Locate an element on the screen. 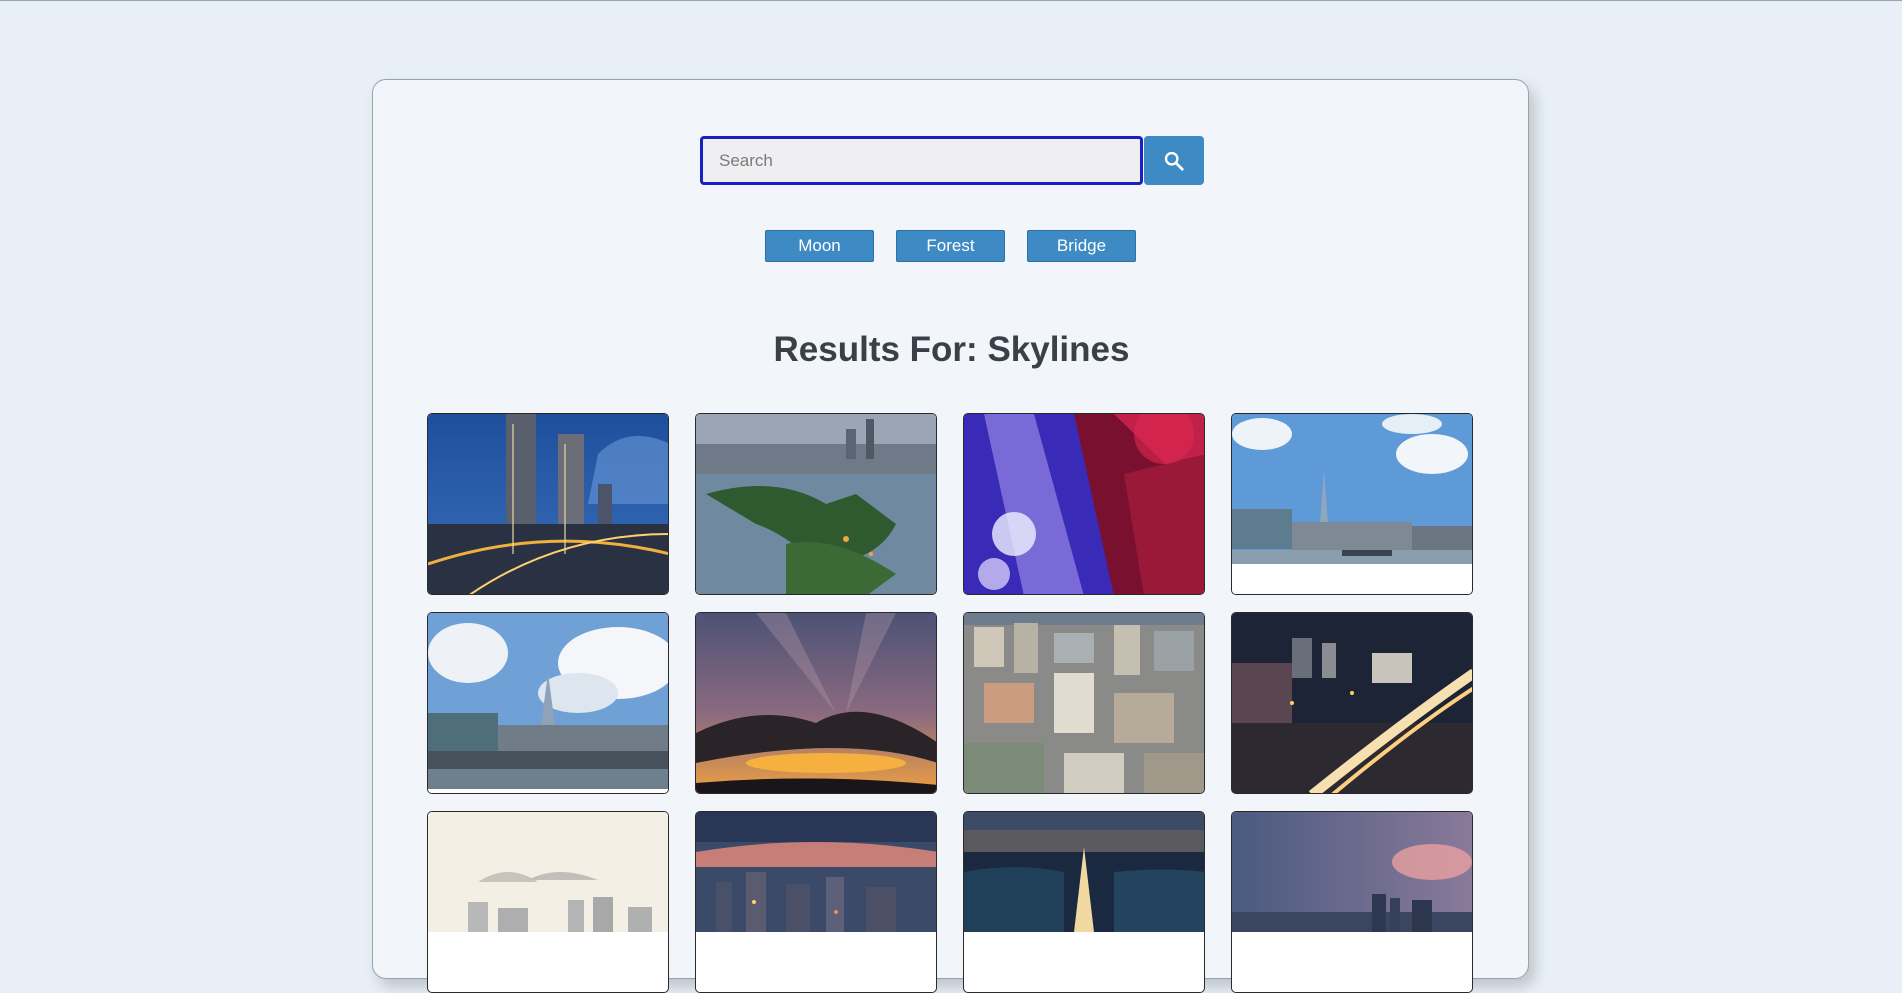 The image size is (1902, 993). results-prefix: Results For: is located at coordinates (880, 349).